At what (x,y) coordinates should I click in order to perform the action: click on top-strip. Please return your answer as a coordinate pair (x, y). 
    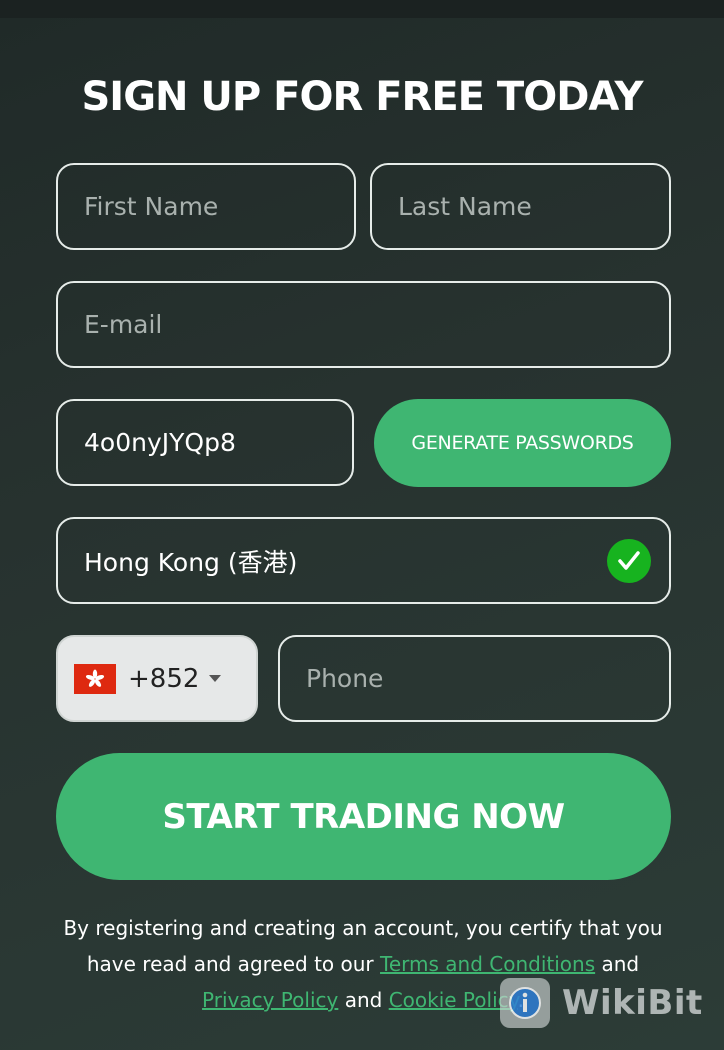
    Looking at the image, I should click on (362, 9).